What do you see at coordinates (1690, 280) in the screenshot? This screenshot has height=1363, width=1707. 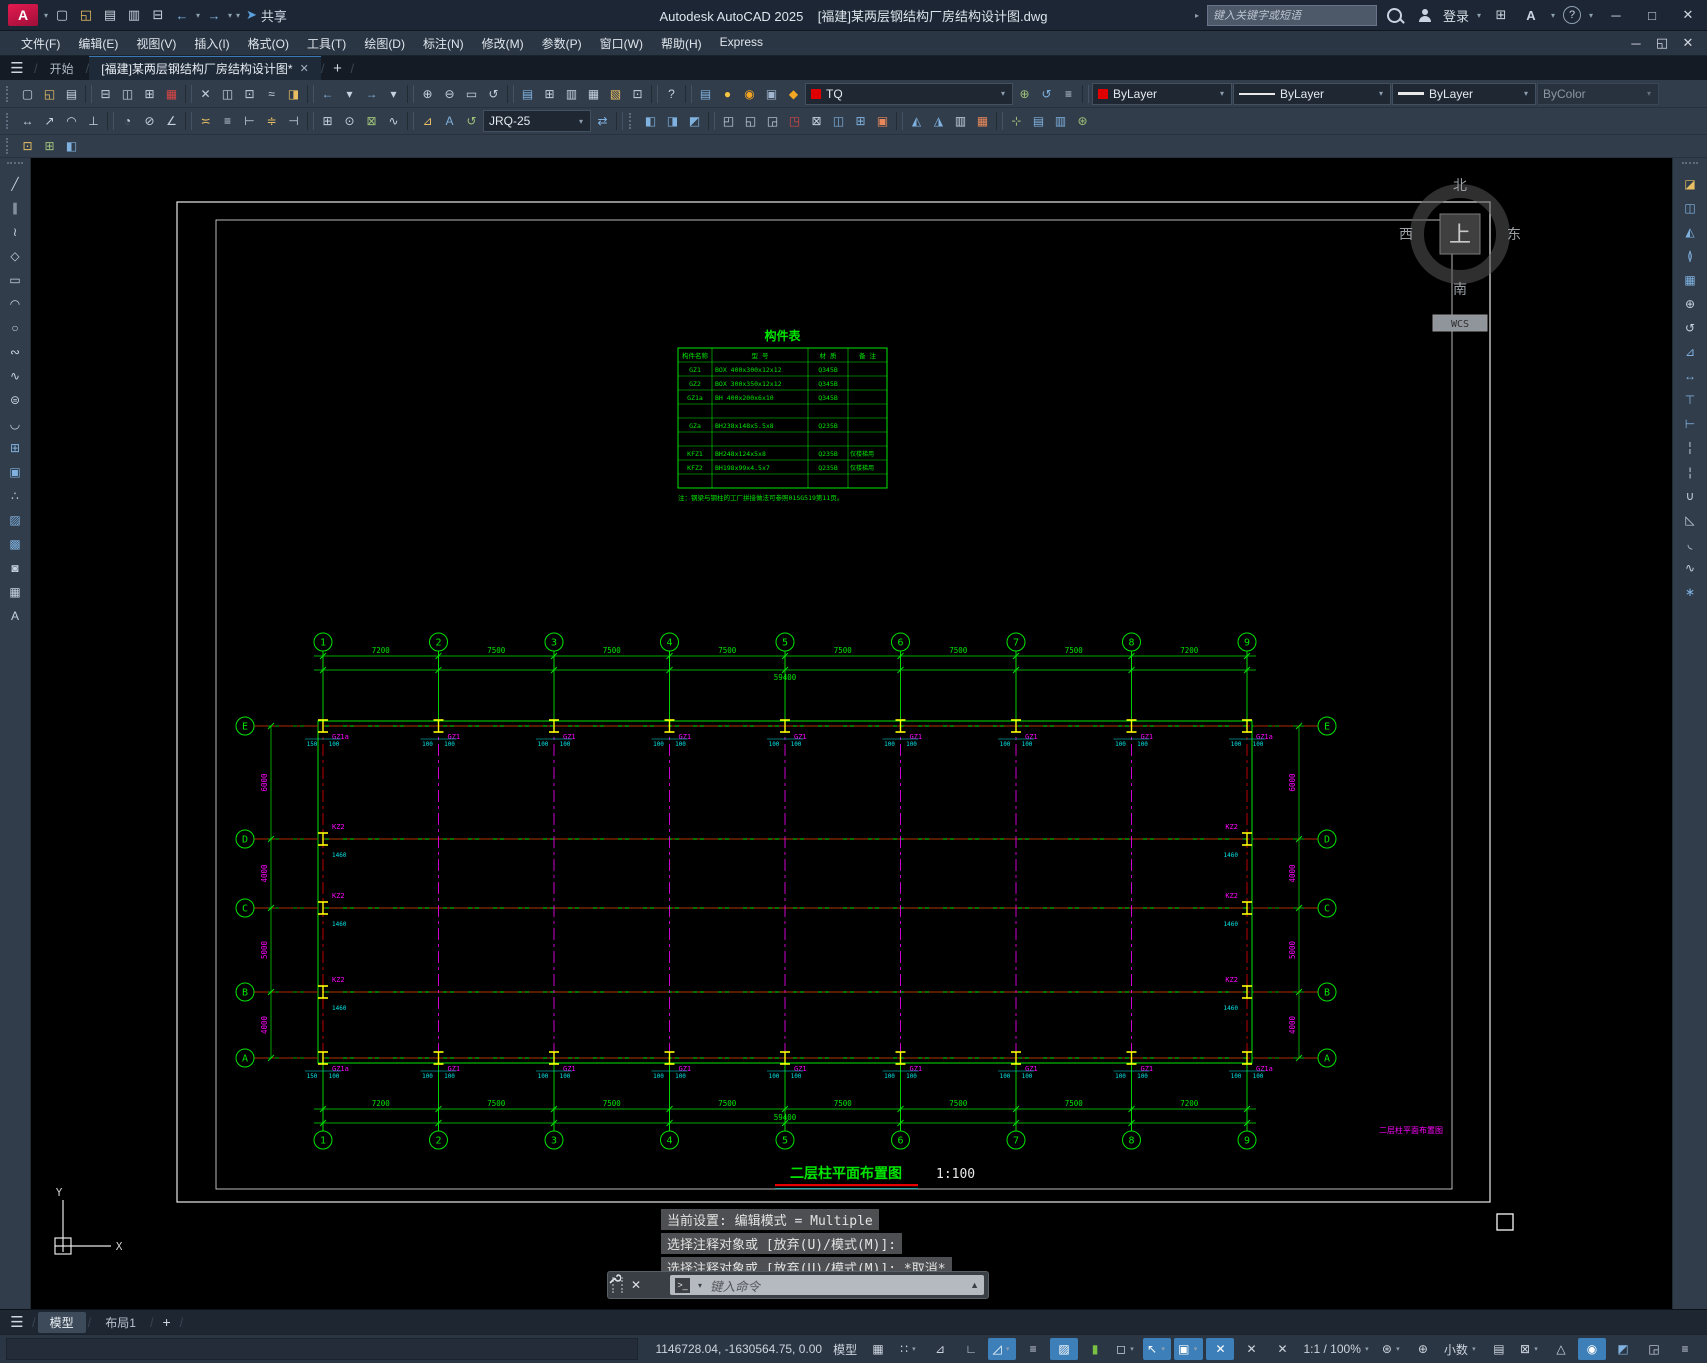 I see `array-tool-icon: ▦` at bounding box center [1690, 280].